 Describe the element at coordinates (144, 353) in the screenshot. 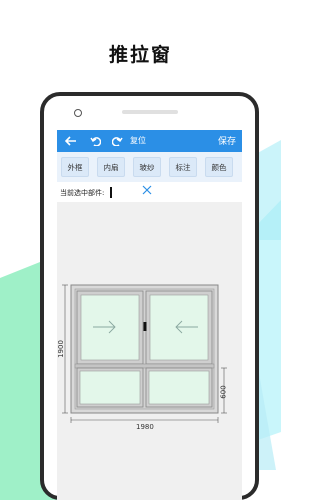

I see `window-drawing` at that location.